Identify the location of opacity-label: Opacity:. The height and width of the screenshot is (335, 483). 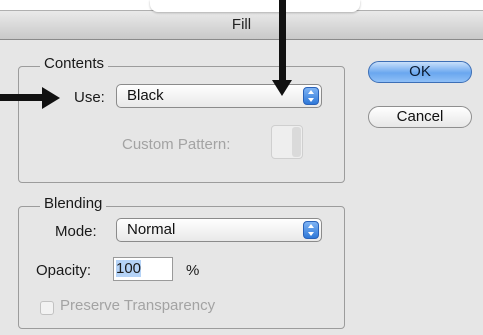
(64, 270).